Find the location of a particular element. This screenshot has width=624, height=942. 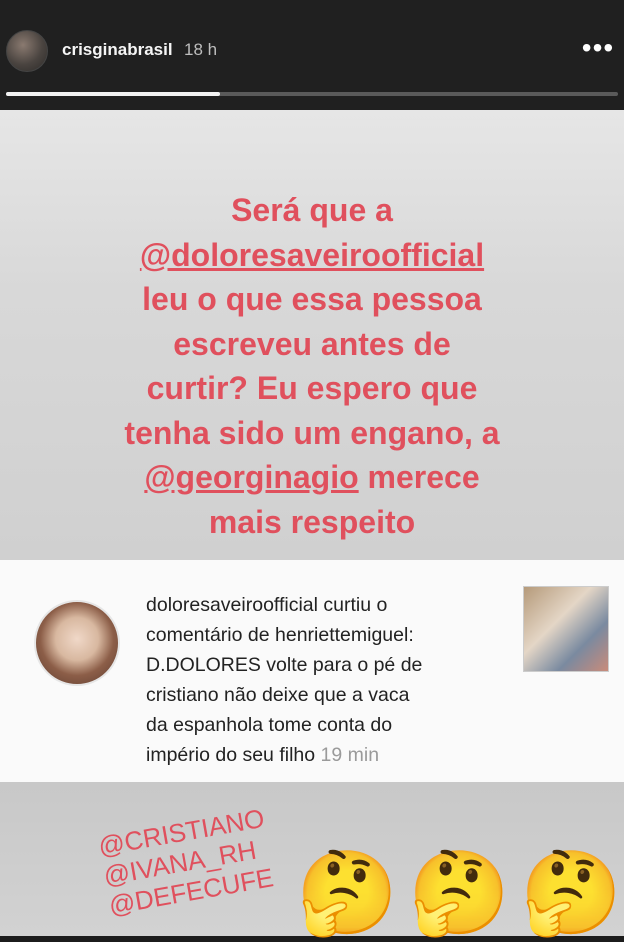

commenter-username: henriettemiguel is located at coordinates (341, 635).